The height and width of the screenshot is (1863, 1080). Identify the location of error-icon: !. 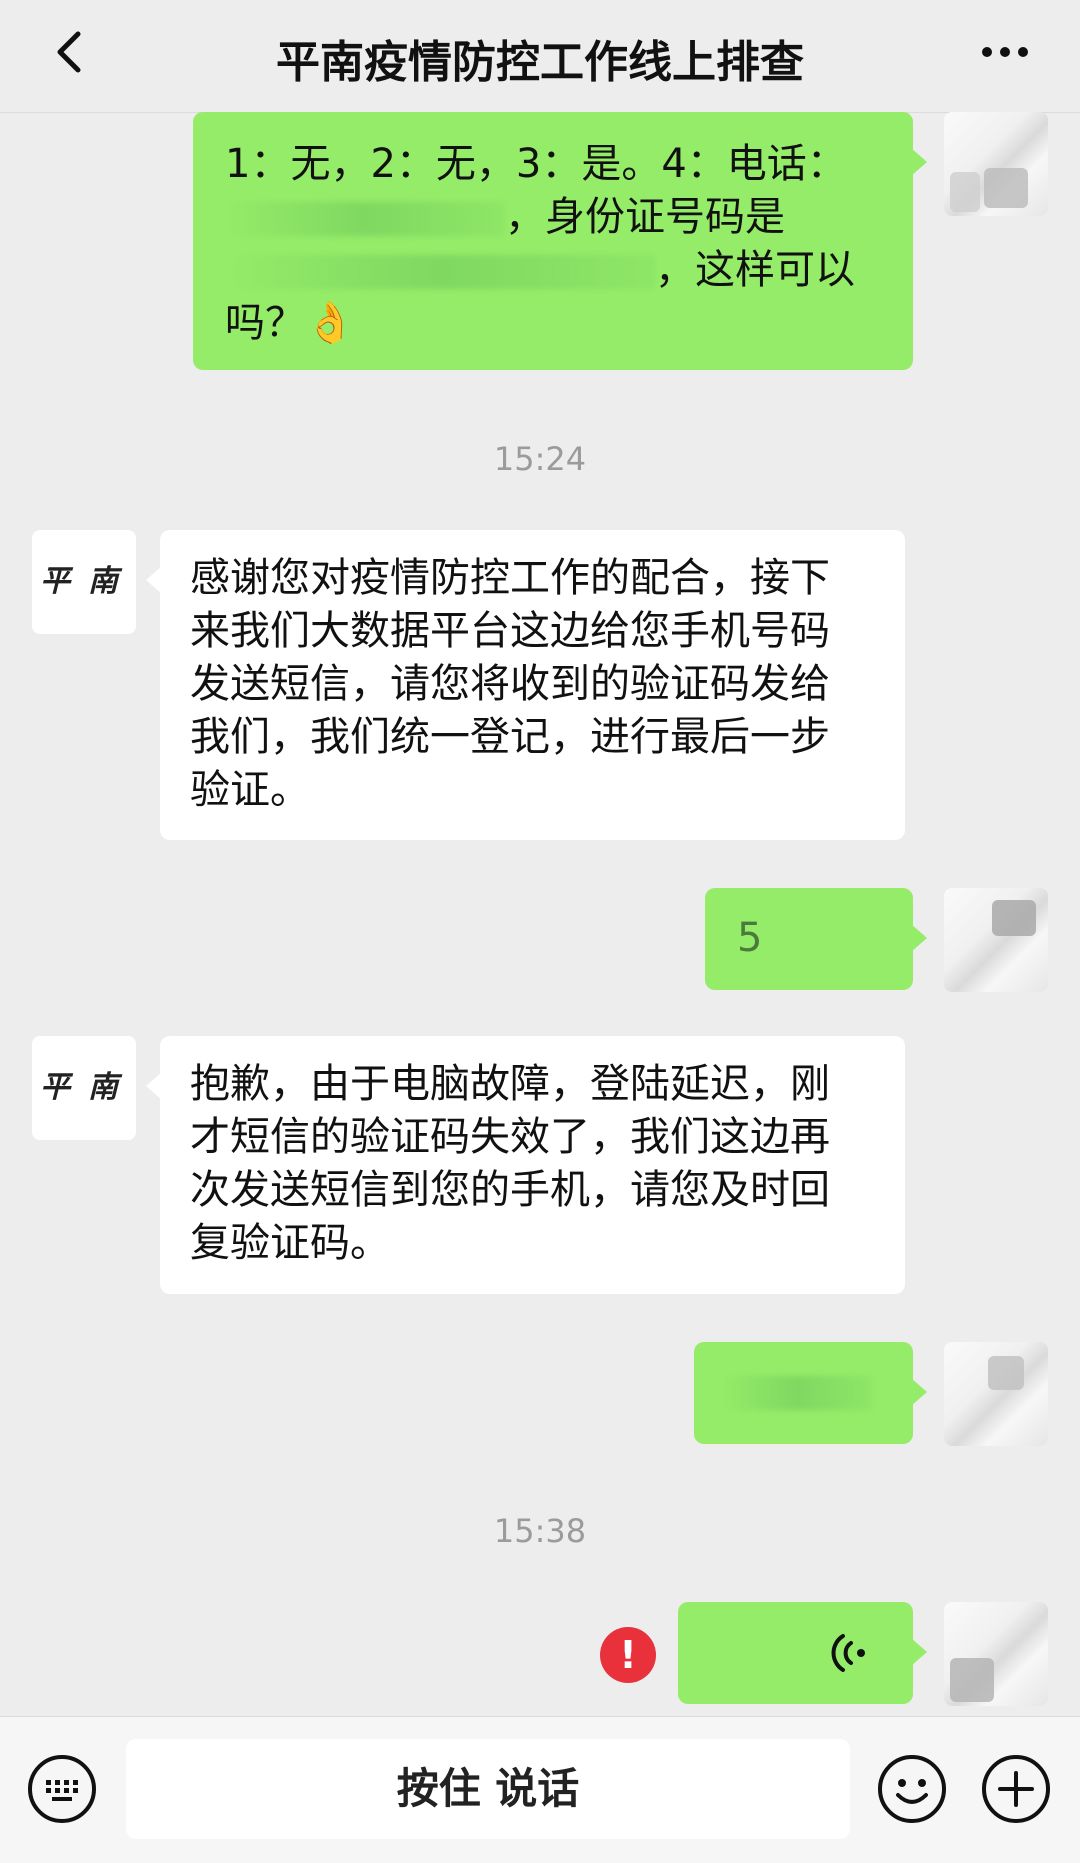
(628, 1655).